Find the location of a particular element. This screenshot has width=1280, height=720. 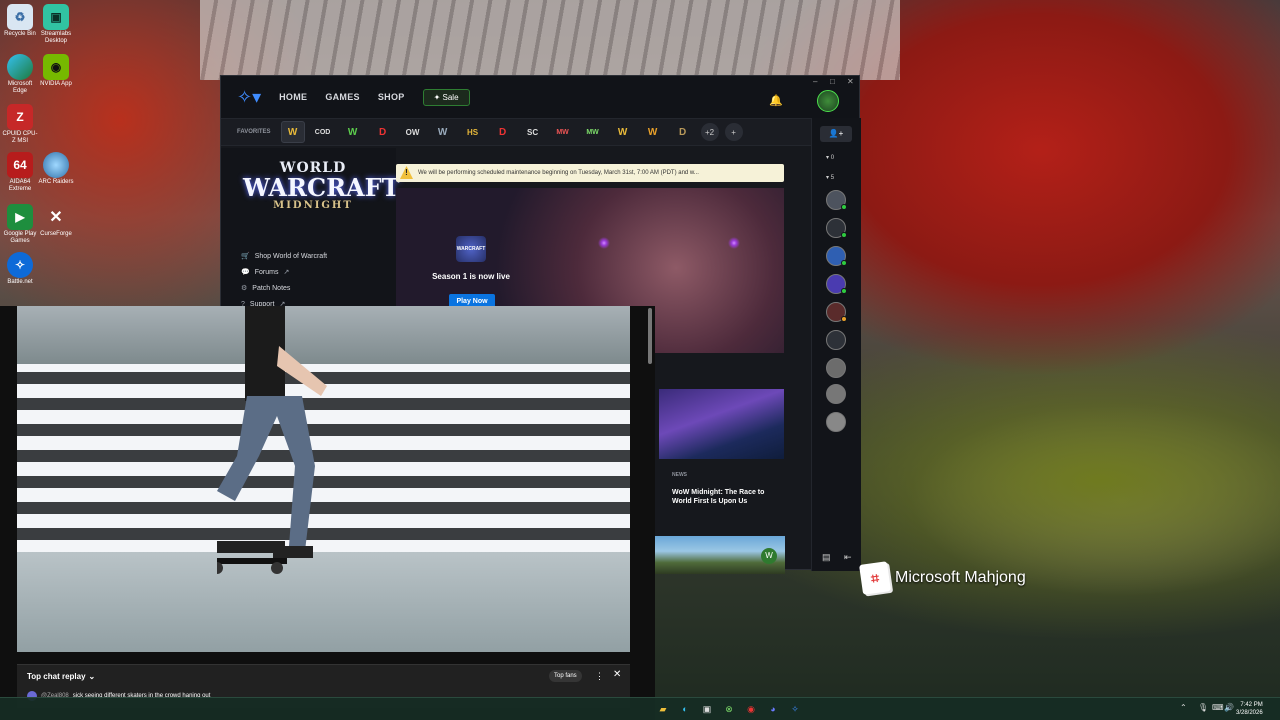

game-icon-starcraft: SC is located at coordinates (533, 132).